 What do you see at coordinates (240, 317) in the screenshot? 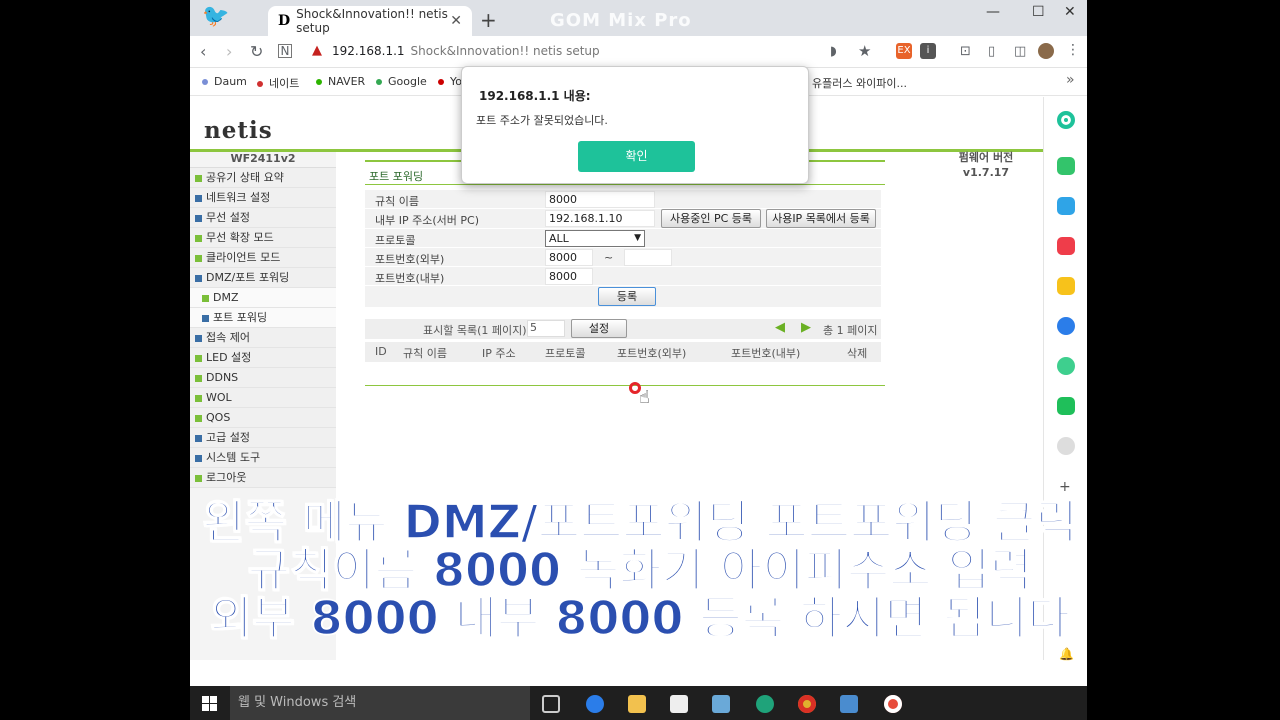
I see `menu-label: 포트 포워딩` at bounding box center [240, 317].